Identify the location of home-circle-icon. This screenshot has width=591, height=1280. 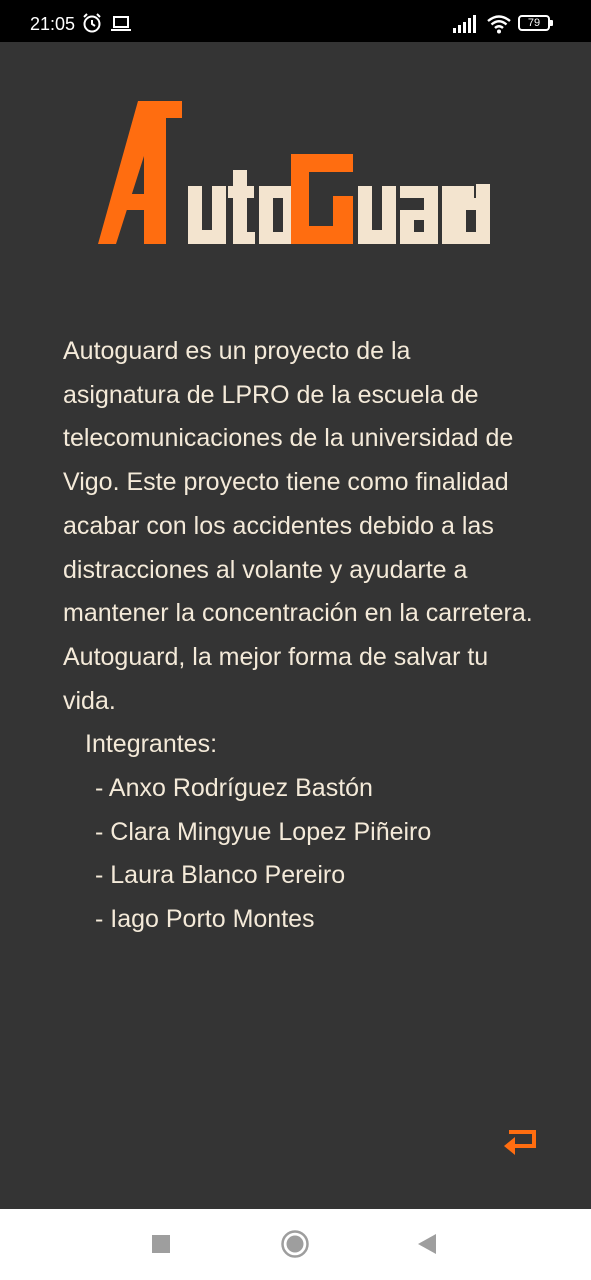
(295, 1244).